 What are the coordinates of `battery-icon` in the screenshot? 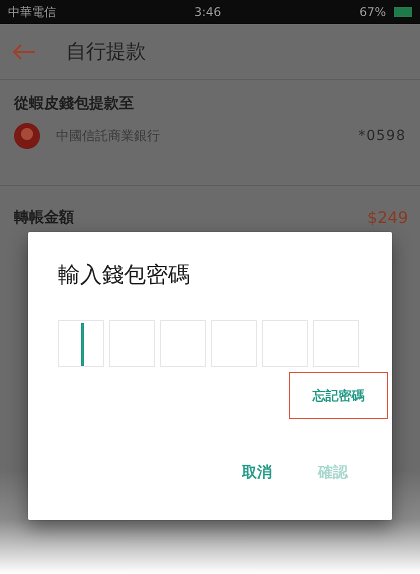 It's located at (403, 12).